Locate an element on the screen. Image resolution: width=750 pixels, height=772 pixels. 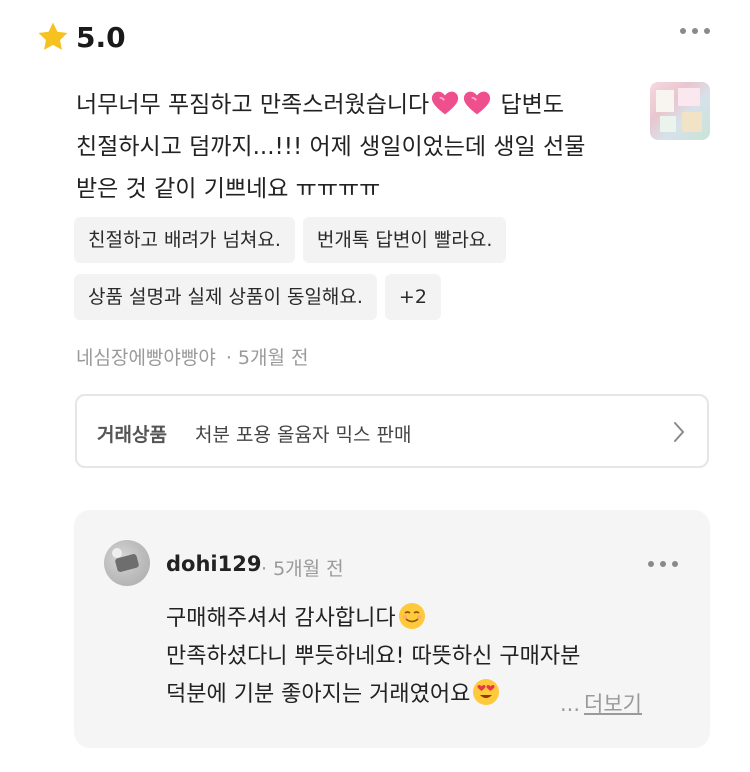
tag-chip: 번개톡 답변이 빨라요. is located at coordinates (404, 240).